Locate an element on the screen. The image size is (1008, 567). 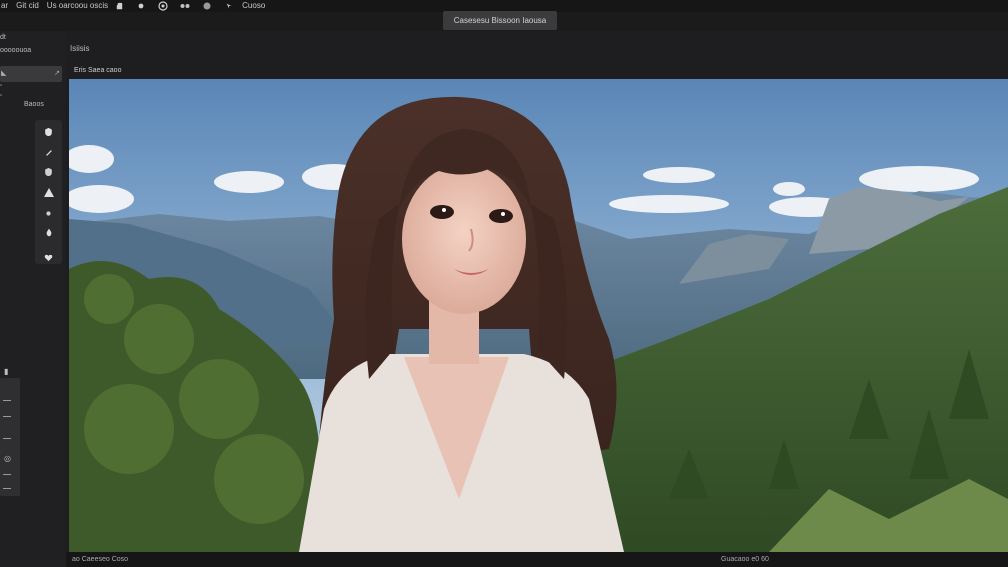
tool-strip is located at coordinates (48, 192).